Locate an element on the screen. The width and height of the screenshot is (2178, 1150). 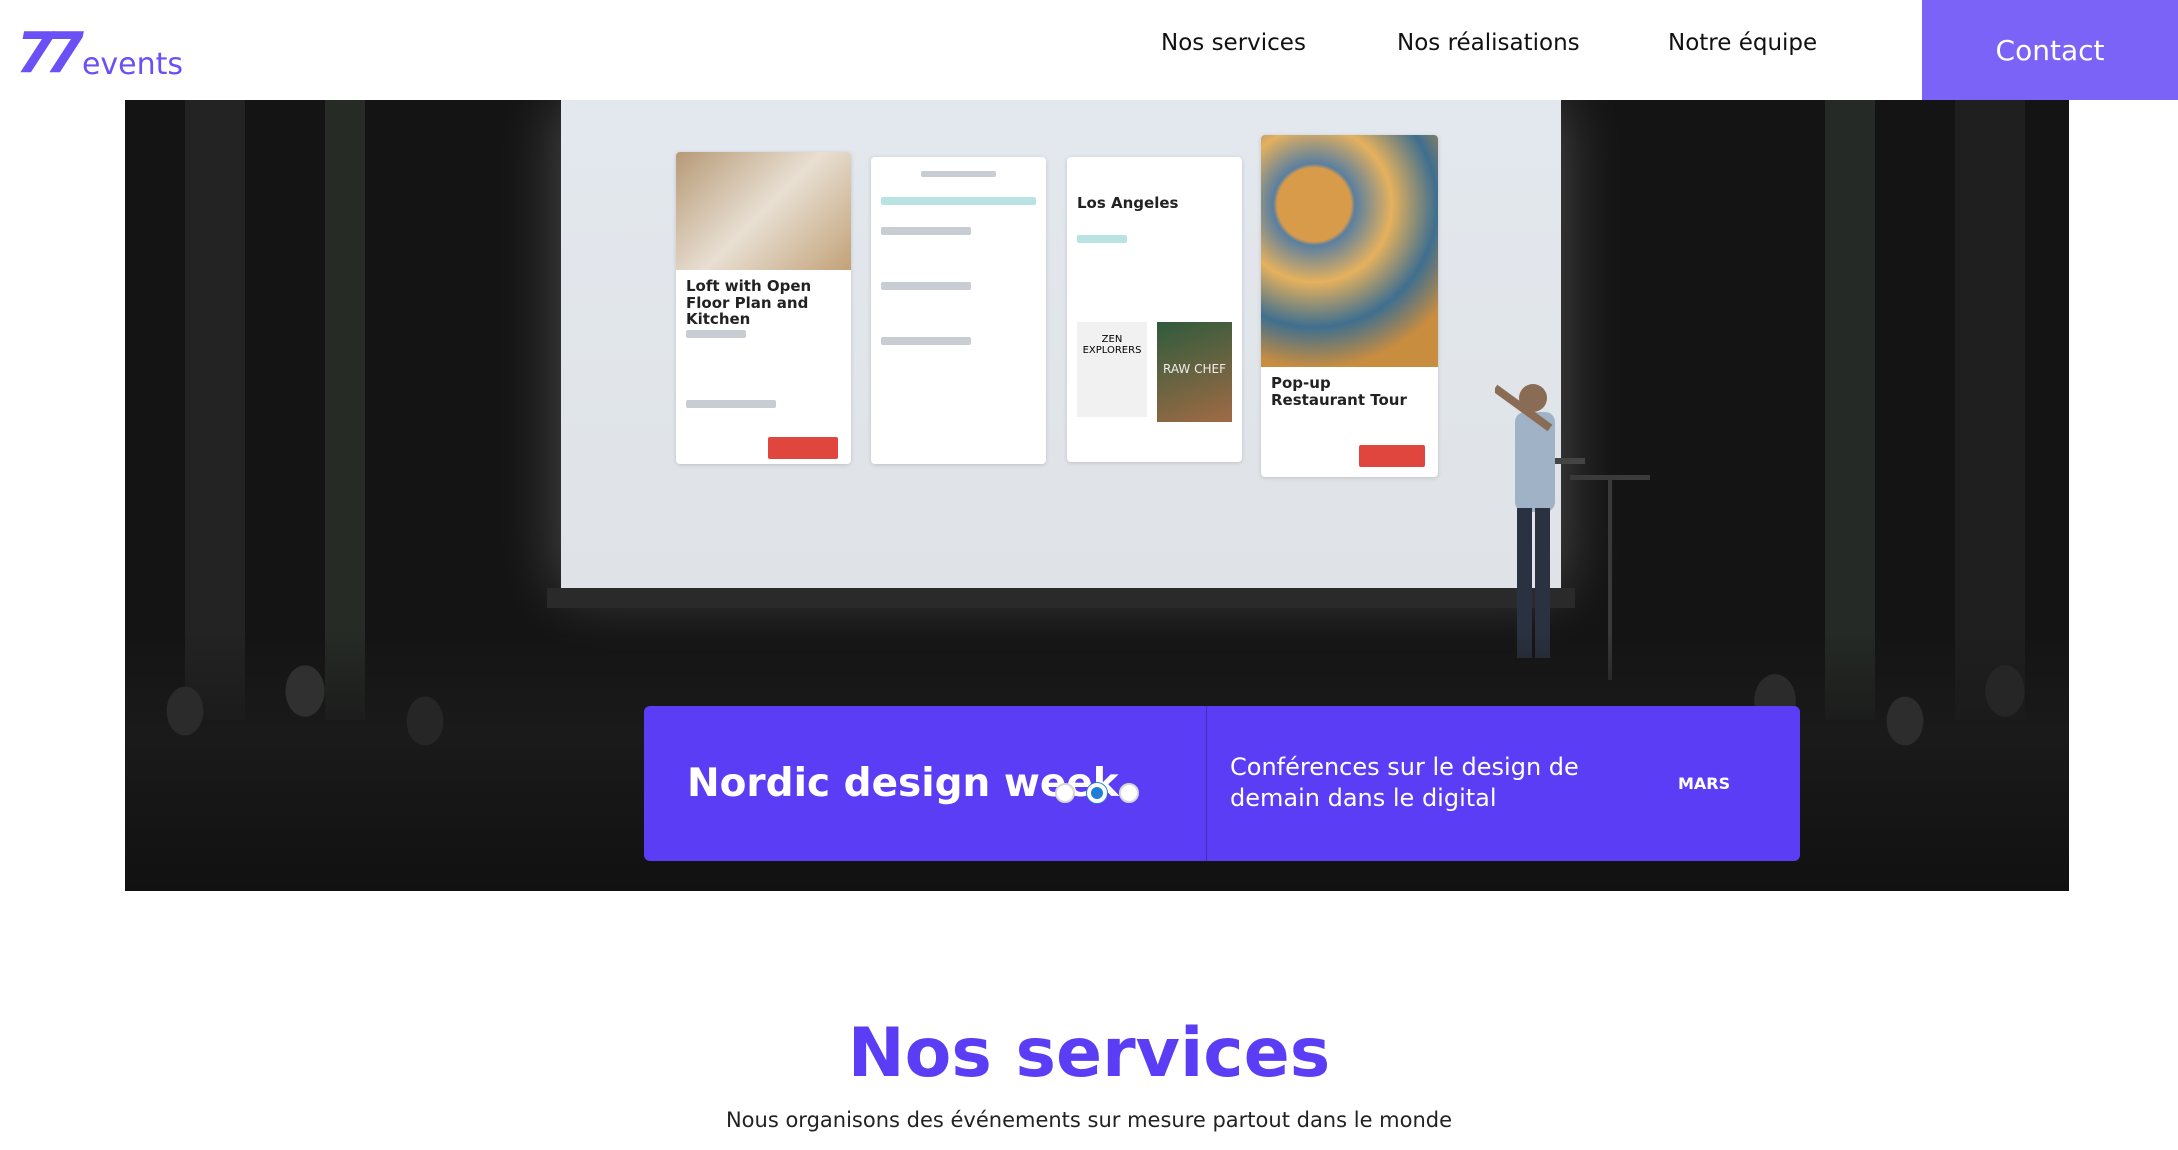
screen-panel-1-image is located at coordinates (763, 211).